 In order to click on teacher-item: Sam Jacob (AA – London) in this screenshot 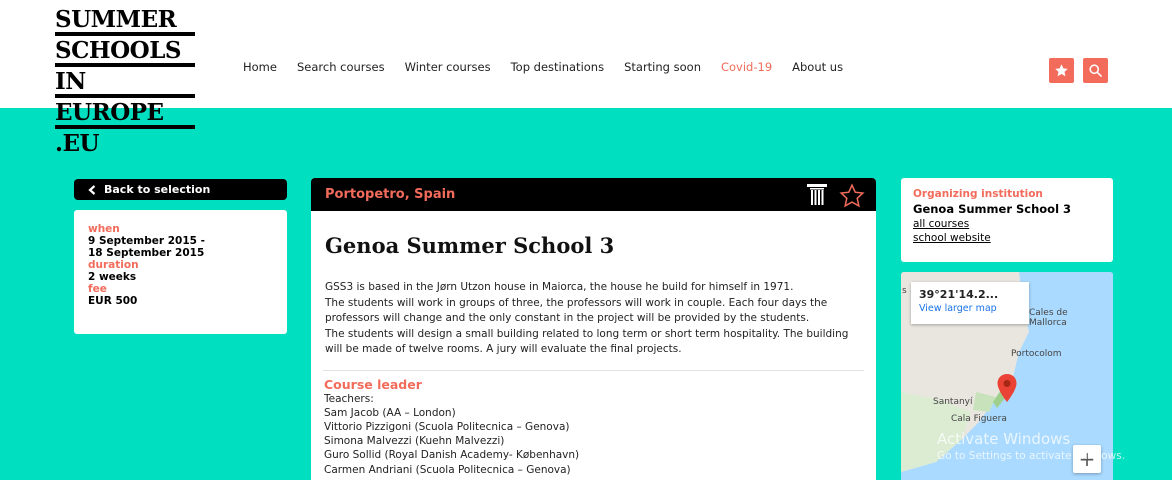, I will do `click(390, 412)`.